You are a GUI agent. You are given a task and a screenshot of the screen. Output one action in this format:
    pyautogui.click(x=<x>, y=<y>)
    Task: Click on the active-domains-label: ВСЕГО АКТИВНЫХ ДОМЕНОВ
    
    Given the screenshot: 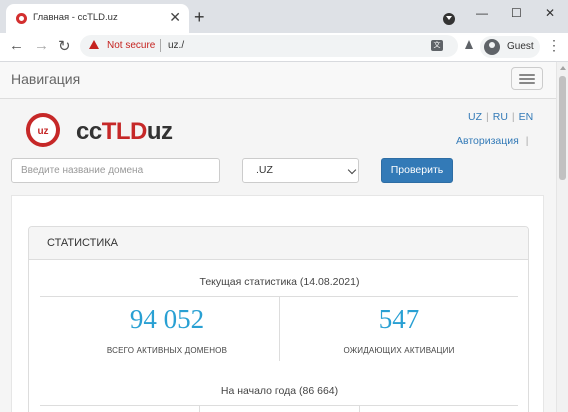 What is the action you would take?
    pyautogui.click(x=167, y=350)
    